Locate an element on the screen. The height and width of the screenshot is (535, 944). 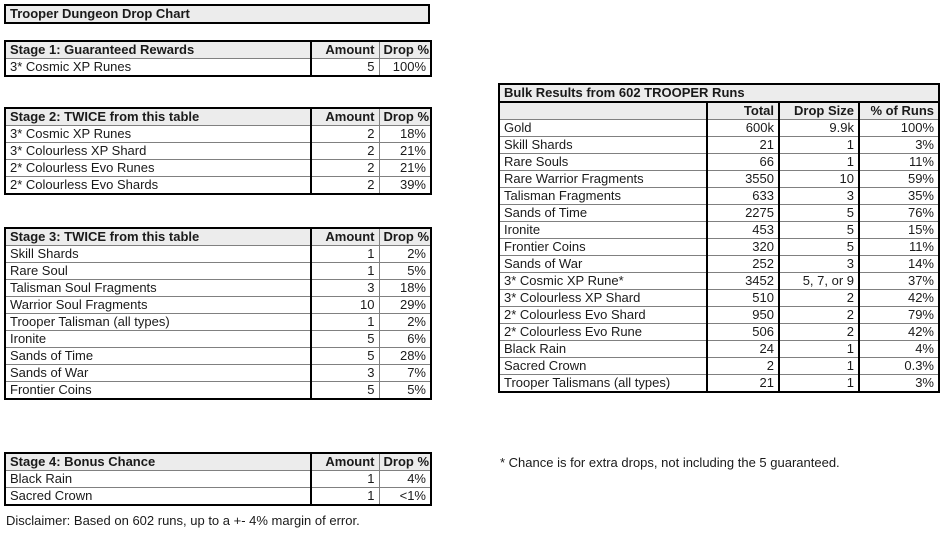
stage-1-header-label: Stage 1: Guaranteed Rewards is located at coordinates (158, 49).